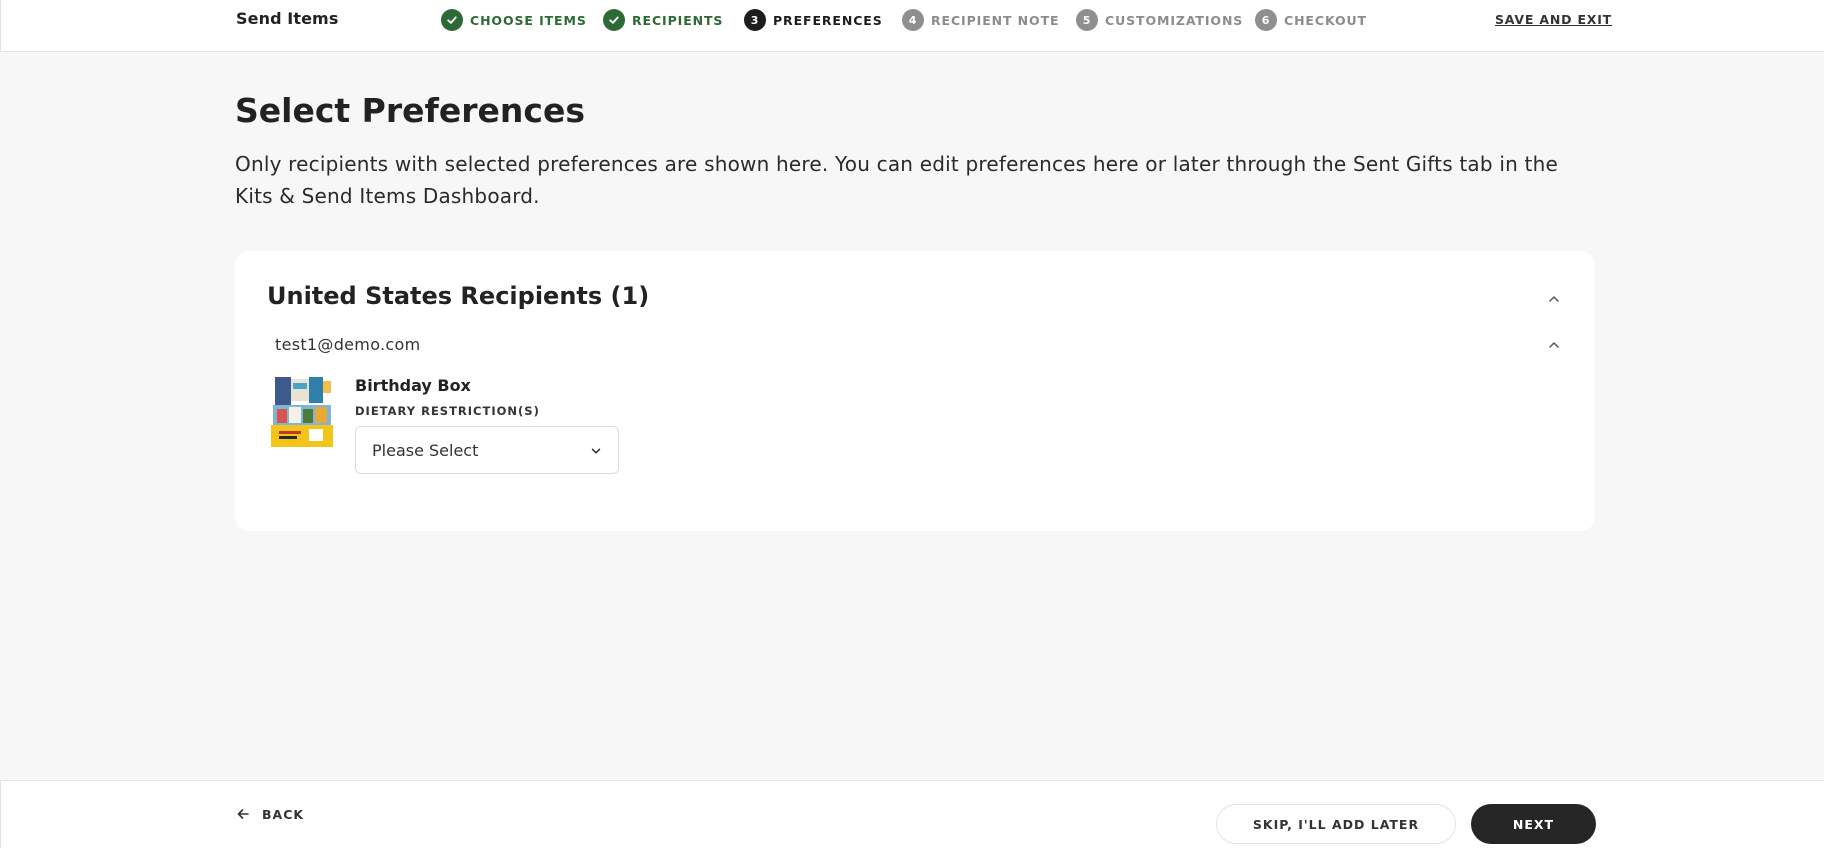 This screenshot has height=848, width=1824. I want to click on app-title: Send Items, so click(287, 18).